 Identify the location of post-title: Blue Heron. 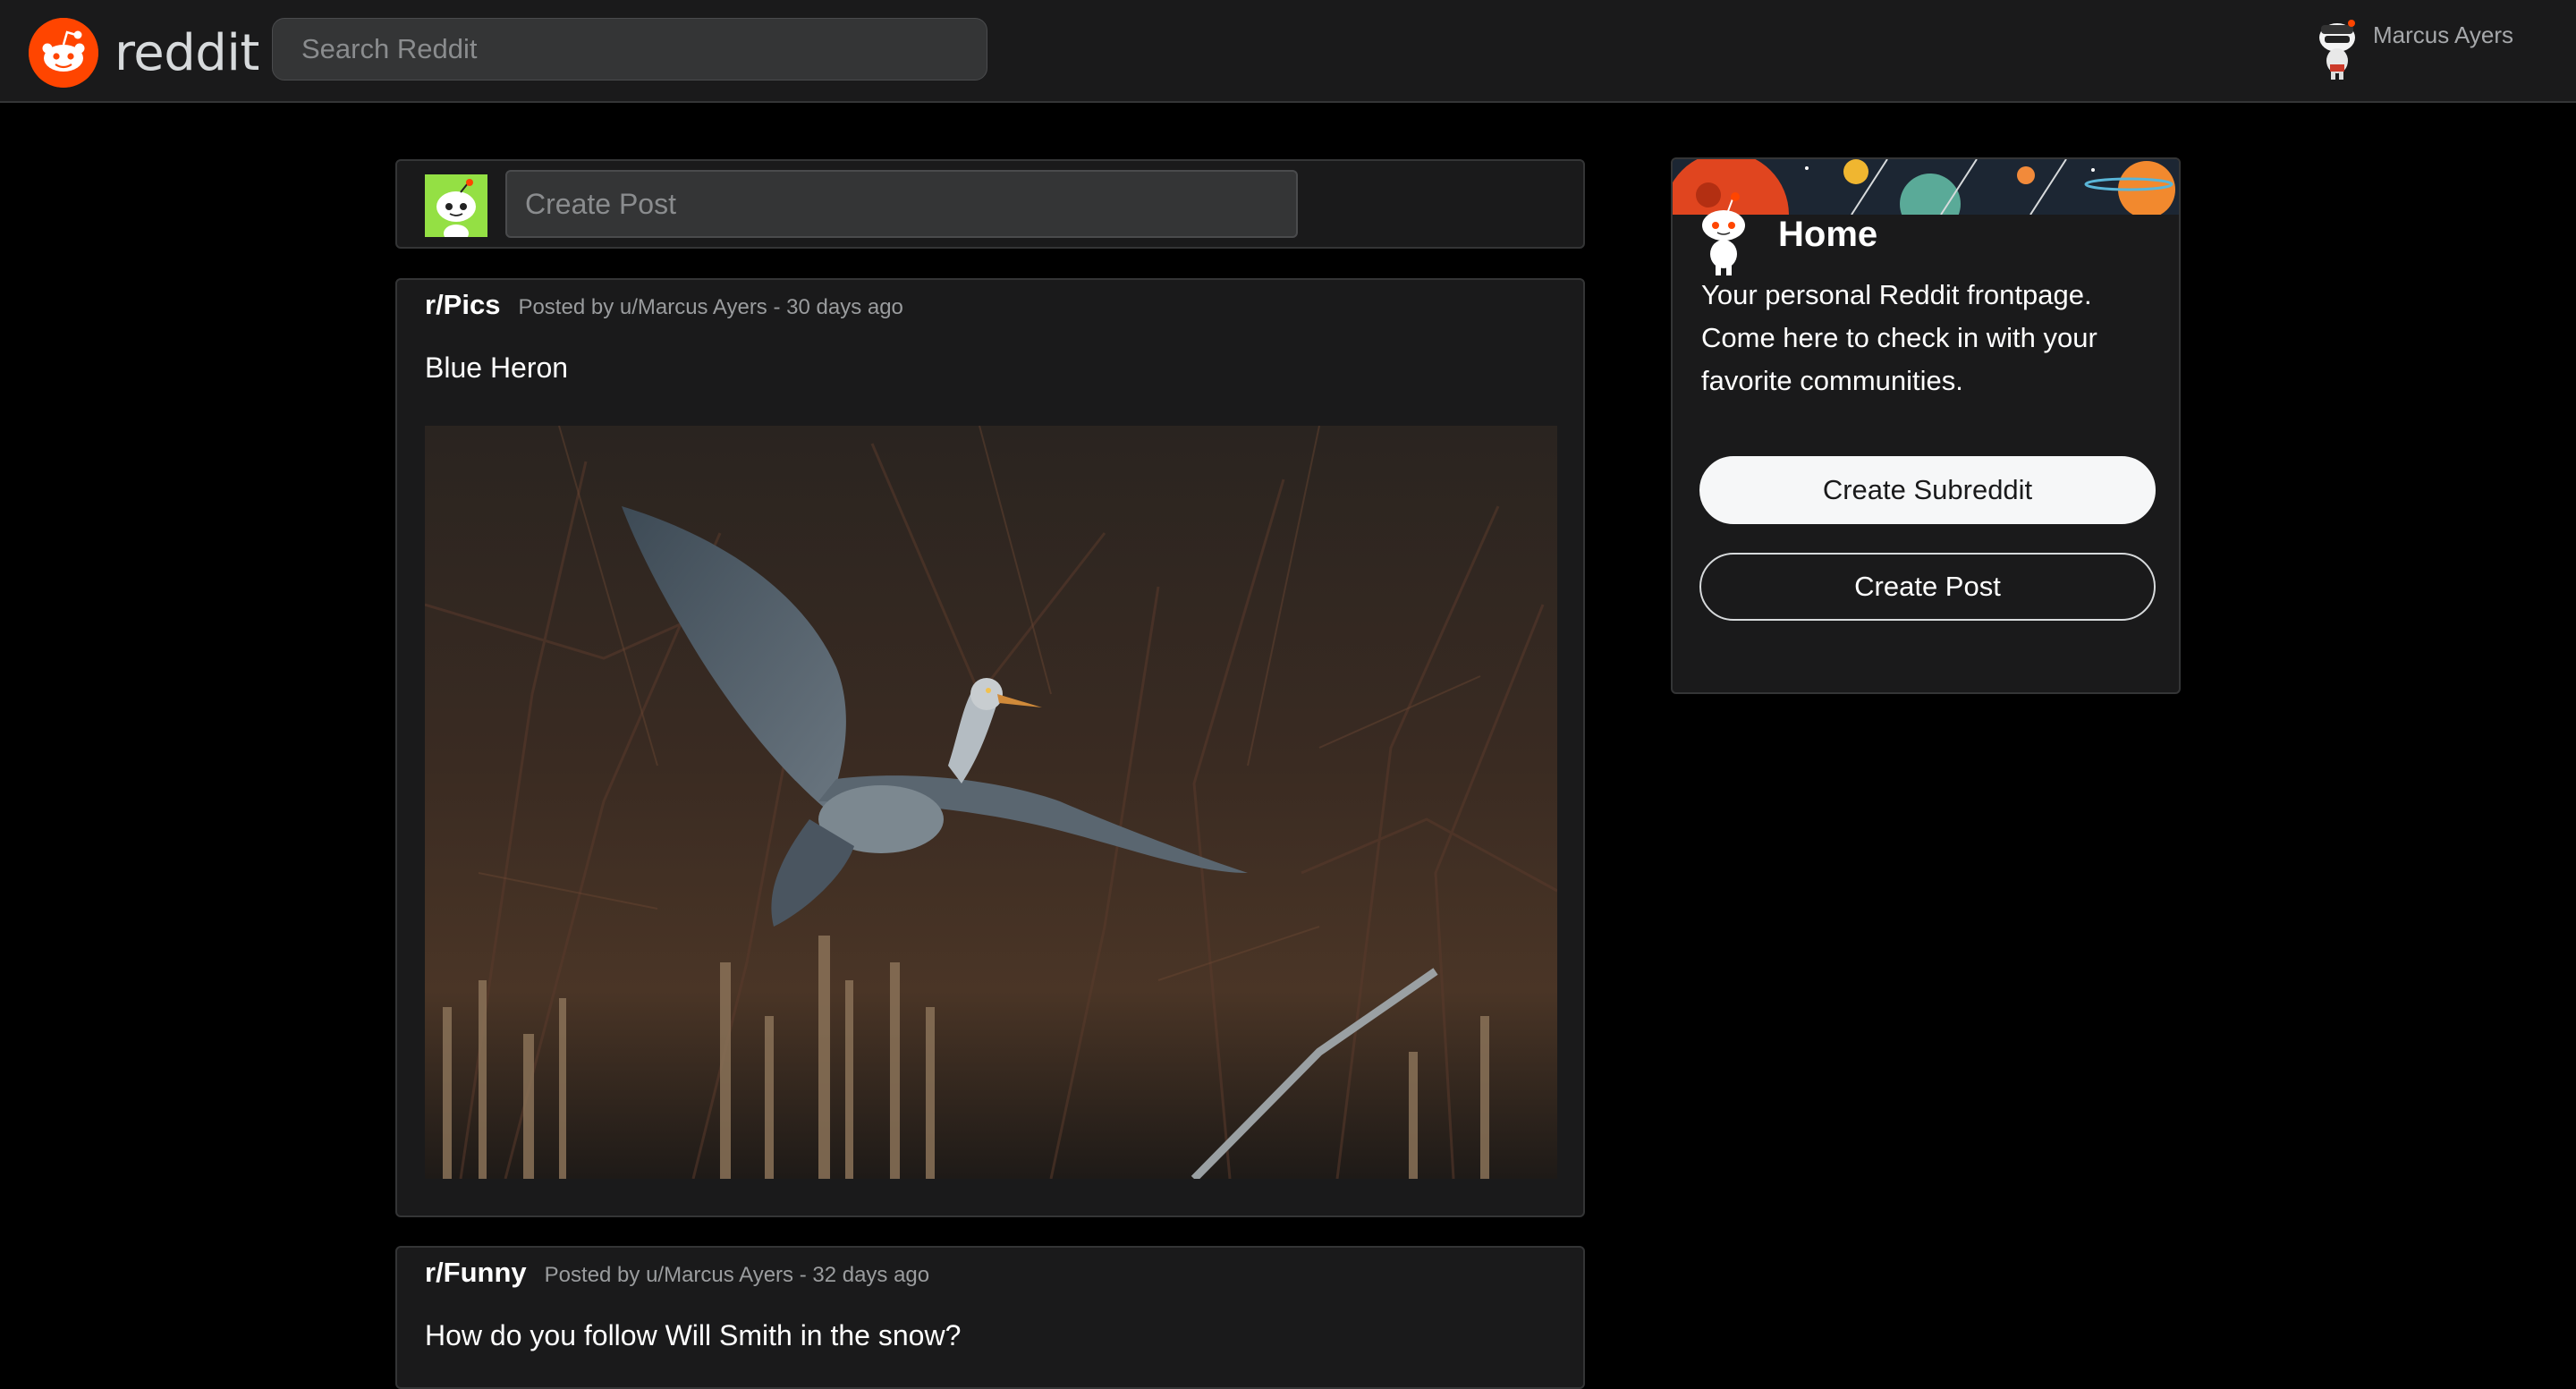
(496, 368).